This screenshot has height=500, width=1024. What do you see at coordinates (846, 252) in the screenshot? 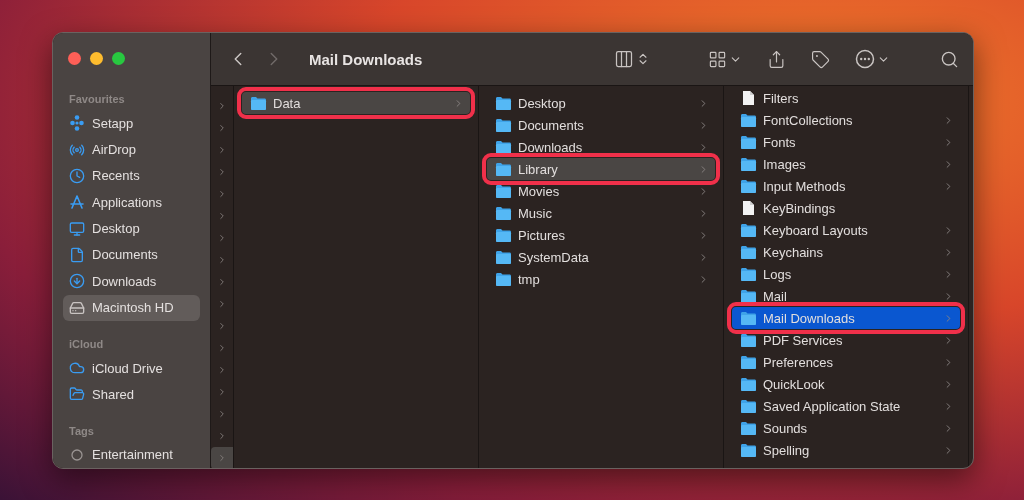
I see `file-row: Keychains` at bounding box center [846, 252].